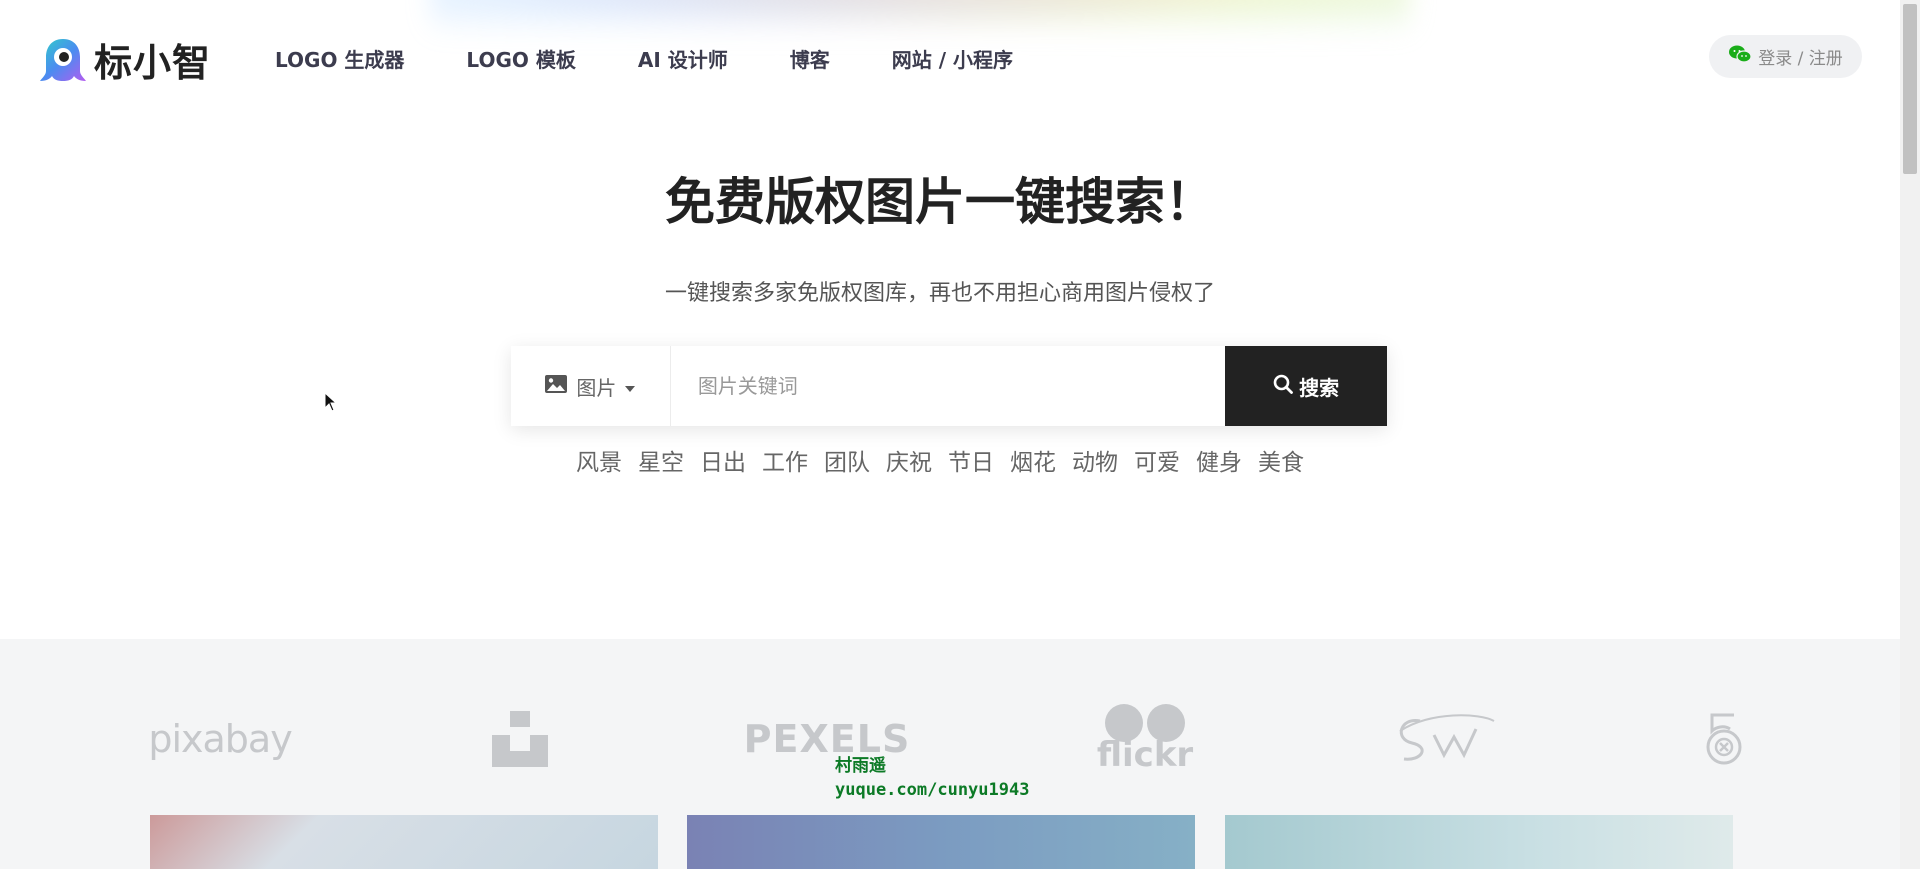 Image resolution: width=1920 pixels, height=869 pixels. I want to click on scrollbar-thumb, so click(1910, 89).